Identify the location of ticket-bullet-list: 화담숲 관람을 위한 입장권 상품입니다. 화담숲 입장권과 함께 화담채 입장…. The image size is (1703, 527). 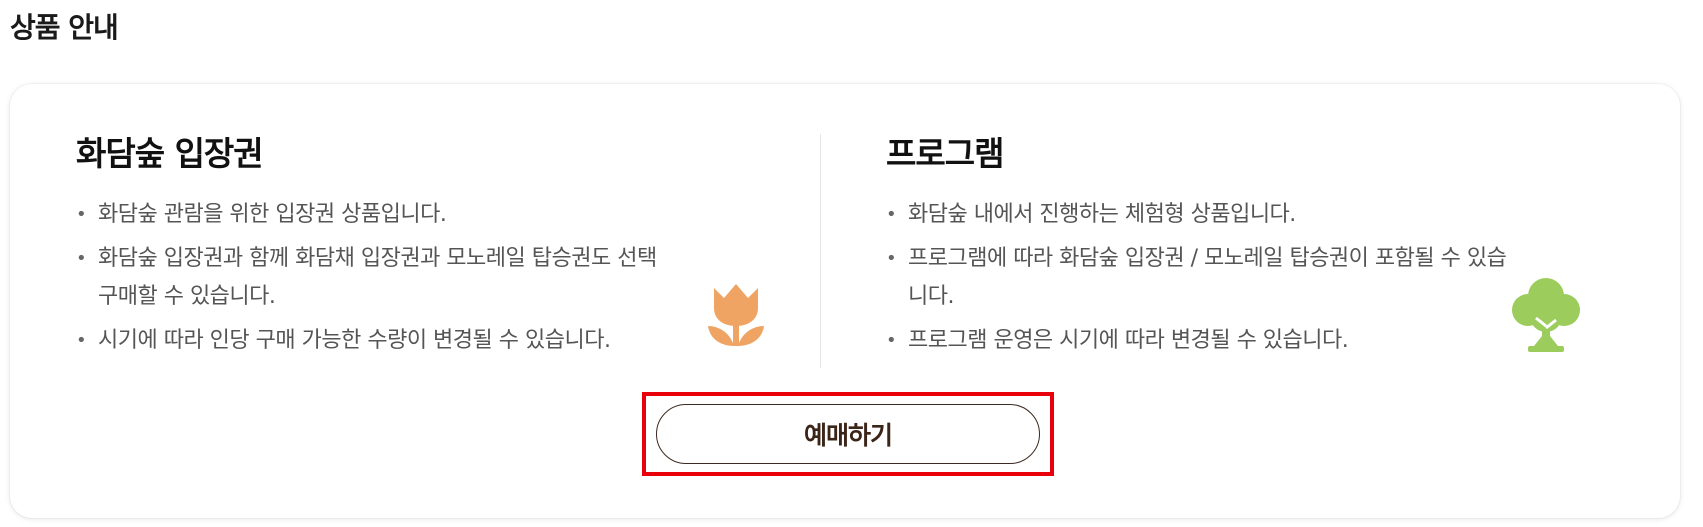
(416, 278).